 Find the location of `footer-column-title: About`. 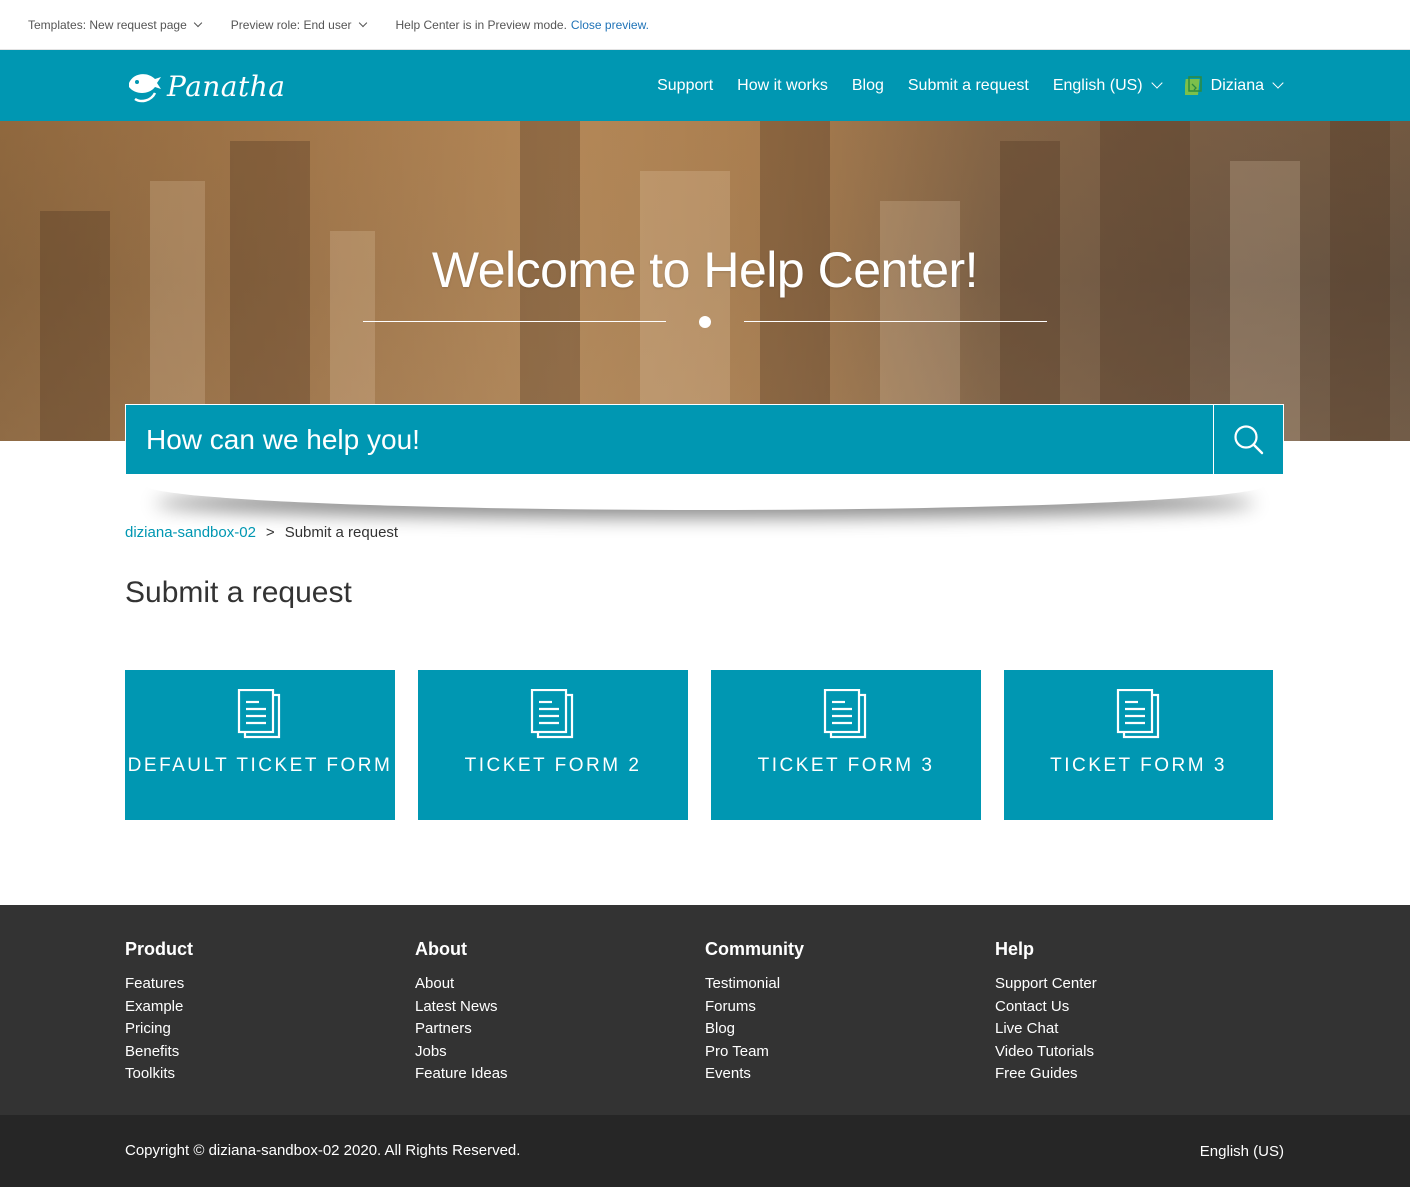

footer-column-title: About is located at coordinates (441, 949).